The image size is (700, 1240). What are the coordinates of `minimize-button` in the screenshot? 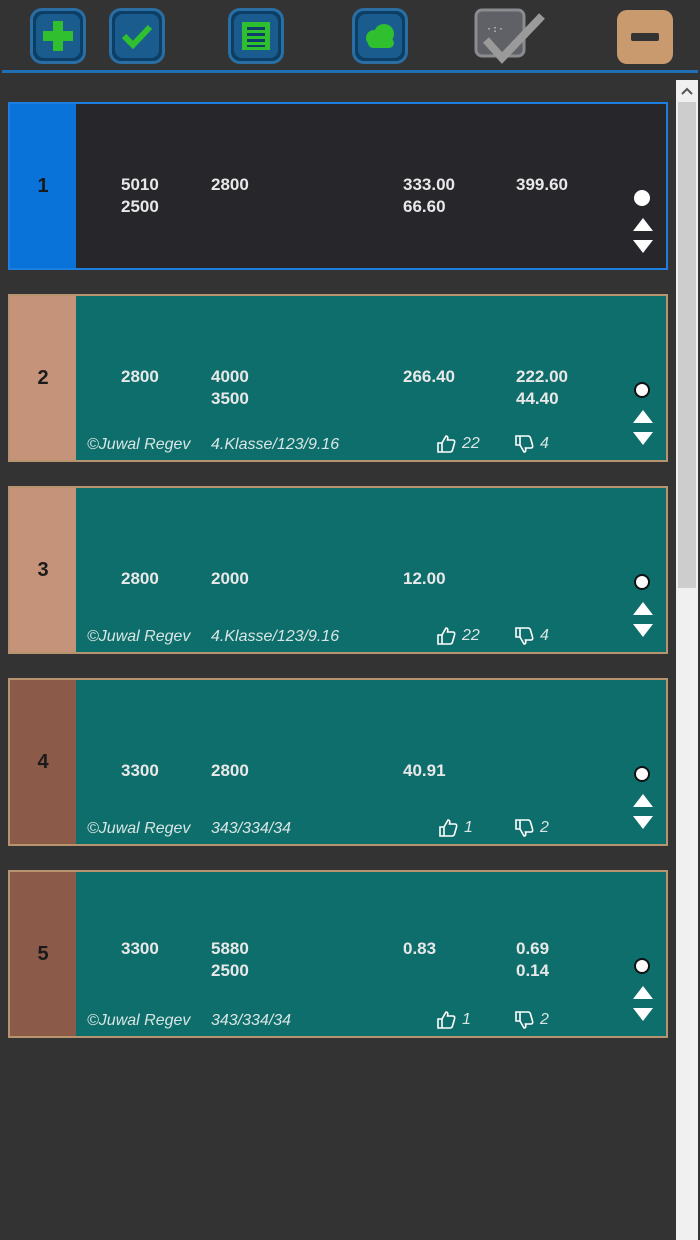 It's located at (645, 37).